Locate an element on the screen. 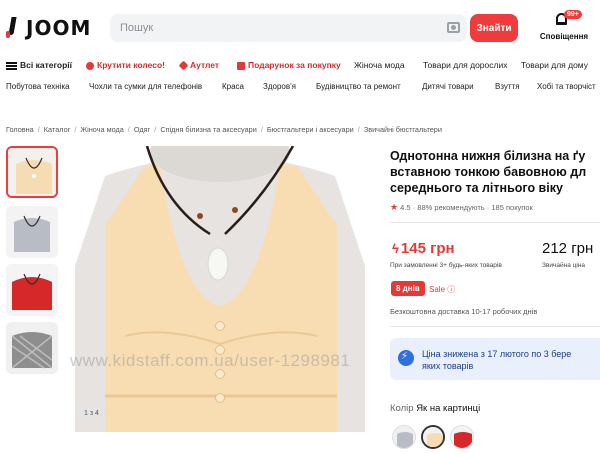 This screenshot has height=454, width=600. purchases-text: 185 покупок is located at coordinates (512, 207).